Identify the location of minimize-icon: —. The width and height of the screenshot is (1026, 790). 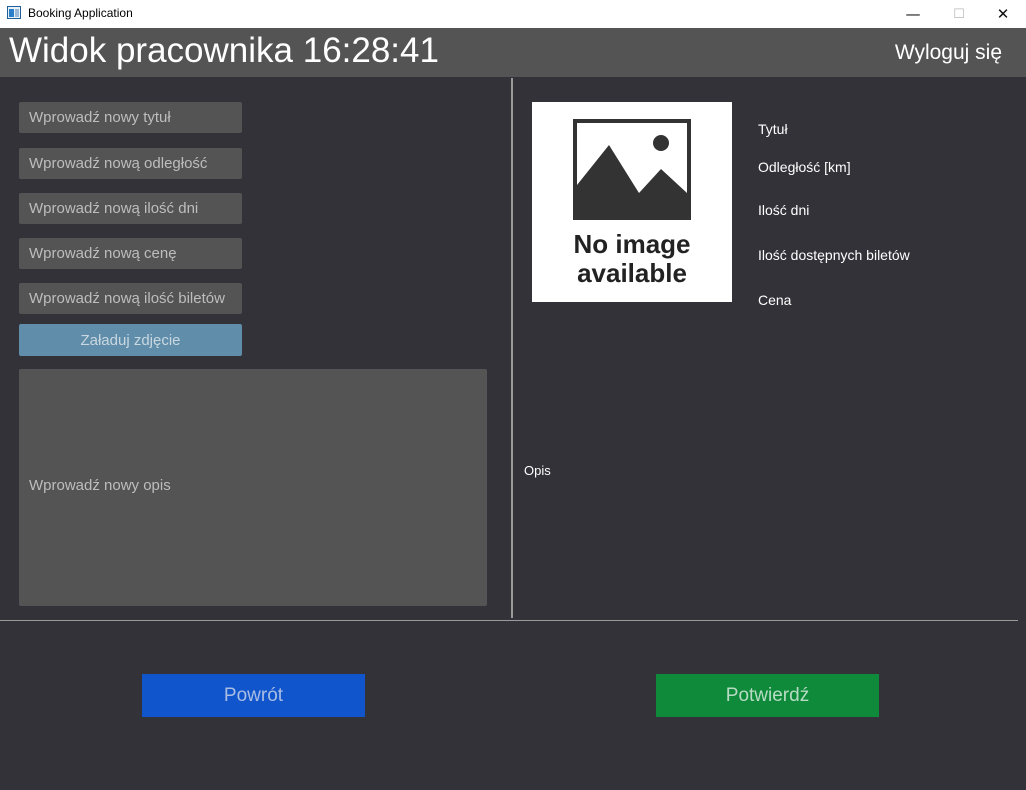
(913, 14).